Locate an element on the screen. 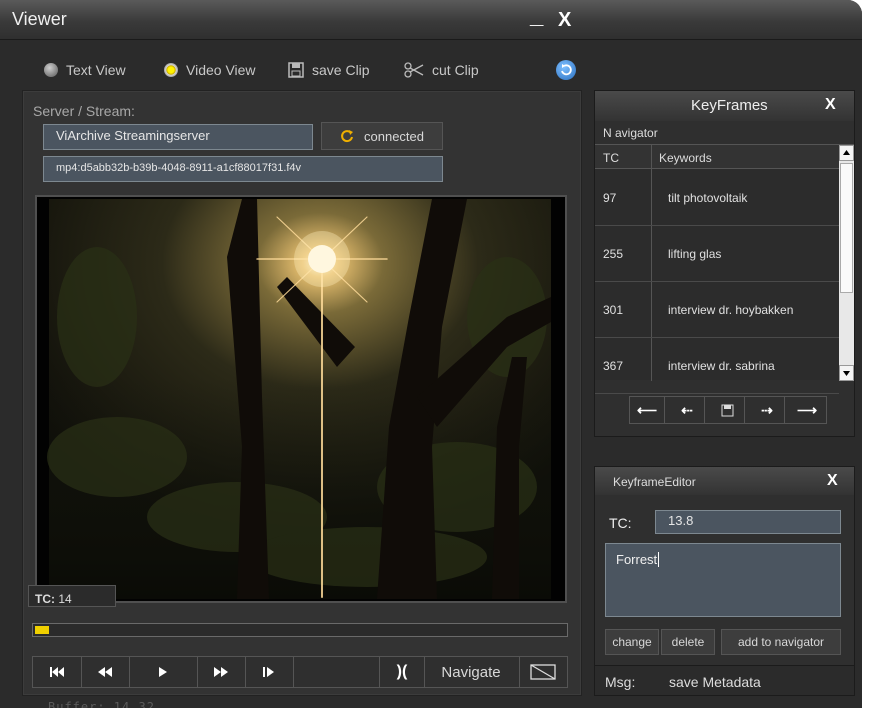 This screenshot has height=715, width=869. arrow-left-icon: ⟵ is located at coordinates (647, 409).